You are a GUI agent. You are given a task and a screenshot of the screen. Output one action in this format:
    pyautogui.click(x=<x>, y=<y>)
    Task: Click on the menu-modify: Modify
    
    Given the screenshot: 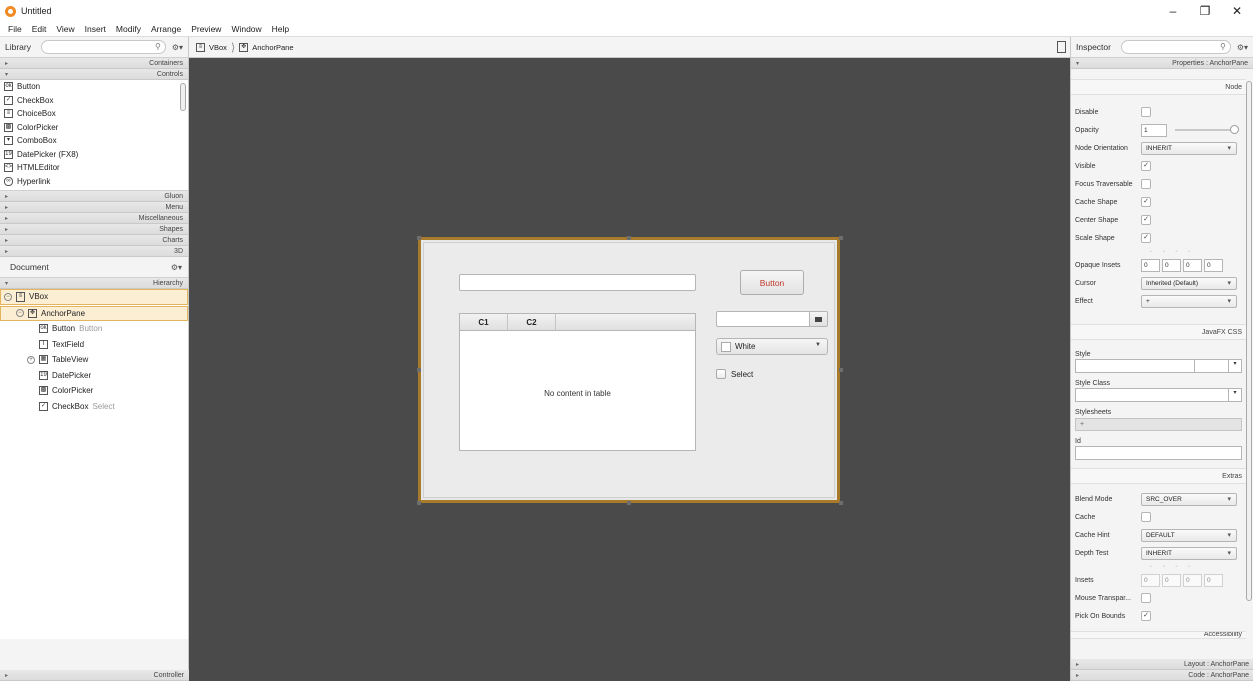 What is the action you would take?
    pyautogui.click(x=128, y=29)
    